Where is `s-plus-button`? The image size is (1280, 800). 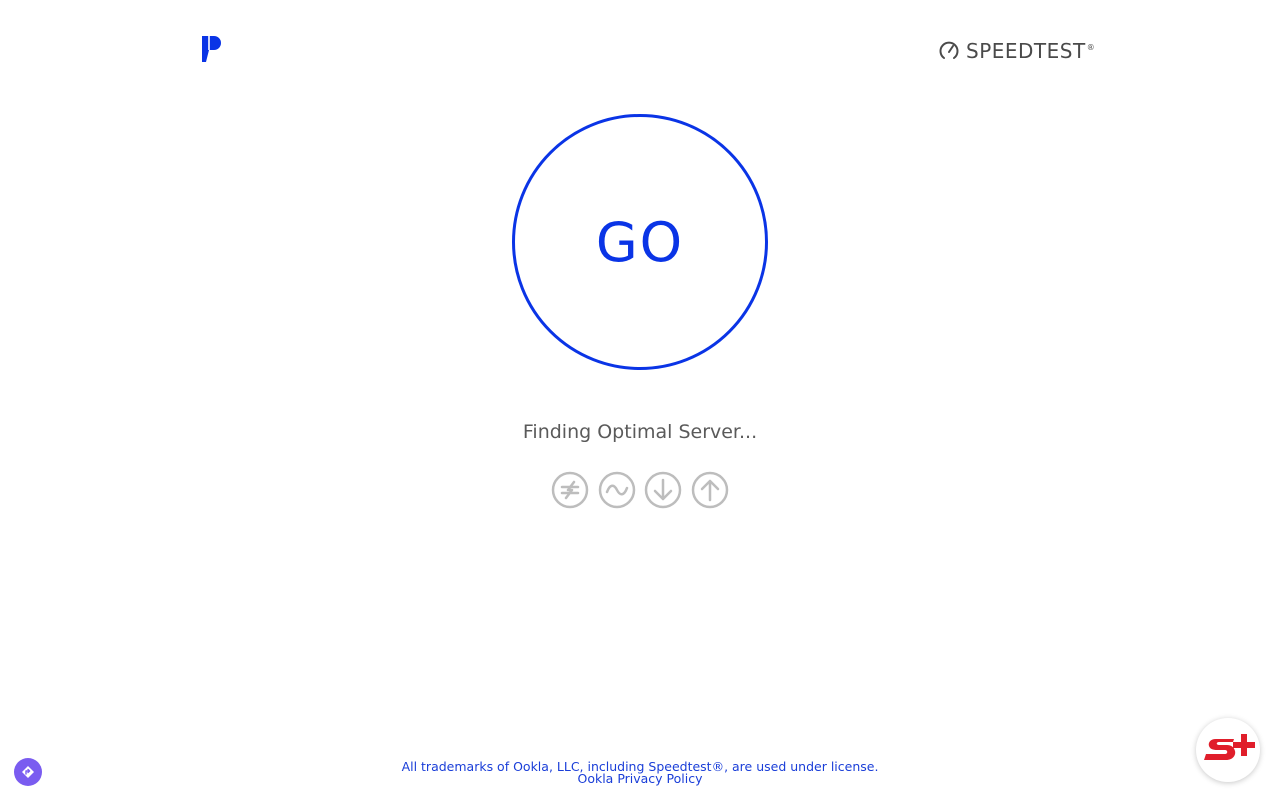 s-plus-button is located at coordinates (1228, 750).